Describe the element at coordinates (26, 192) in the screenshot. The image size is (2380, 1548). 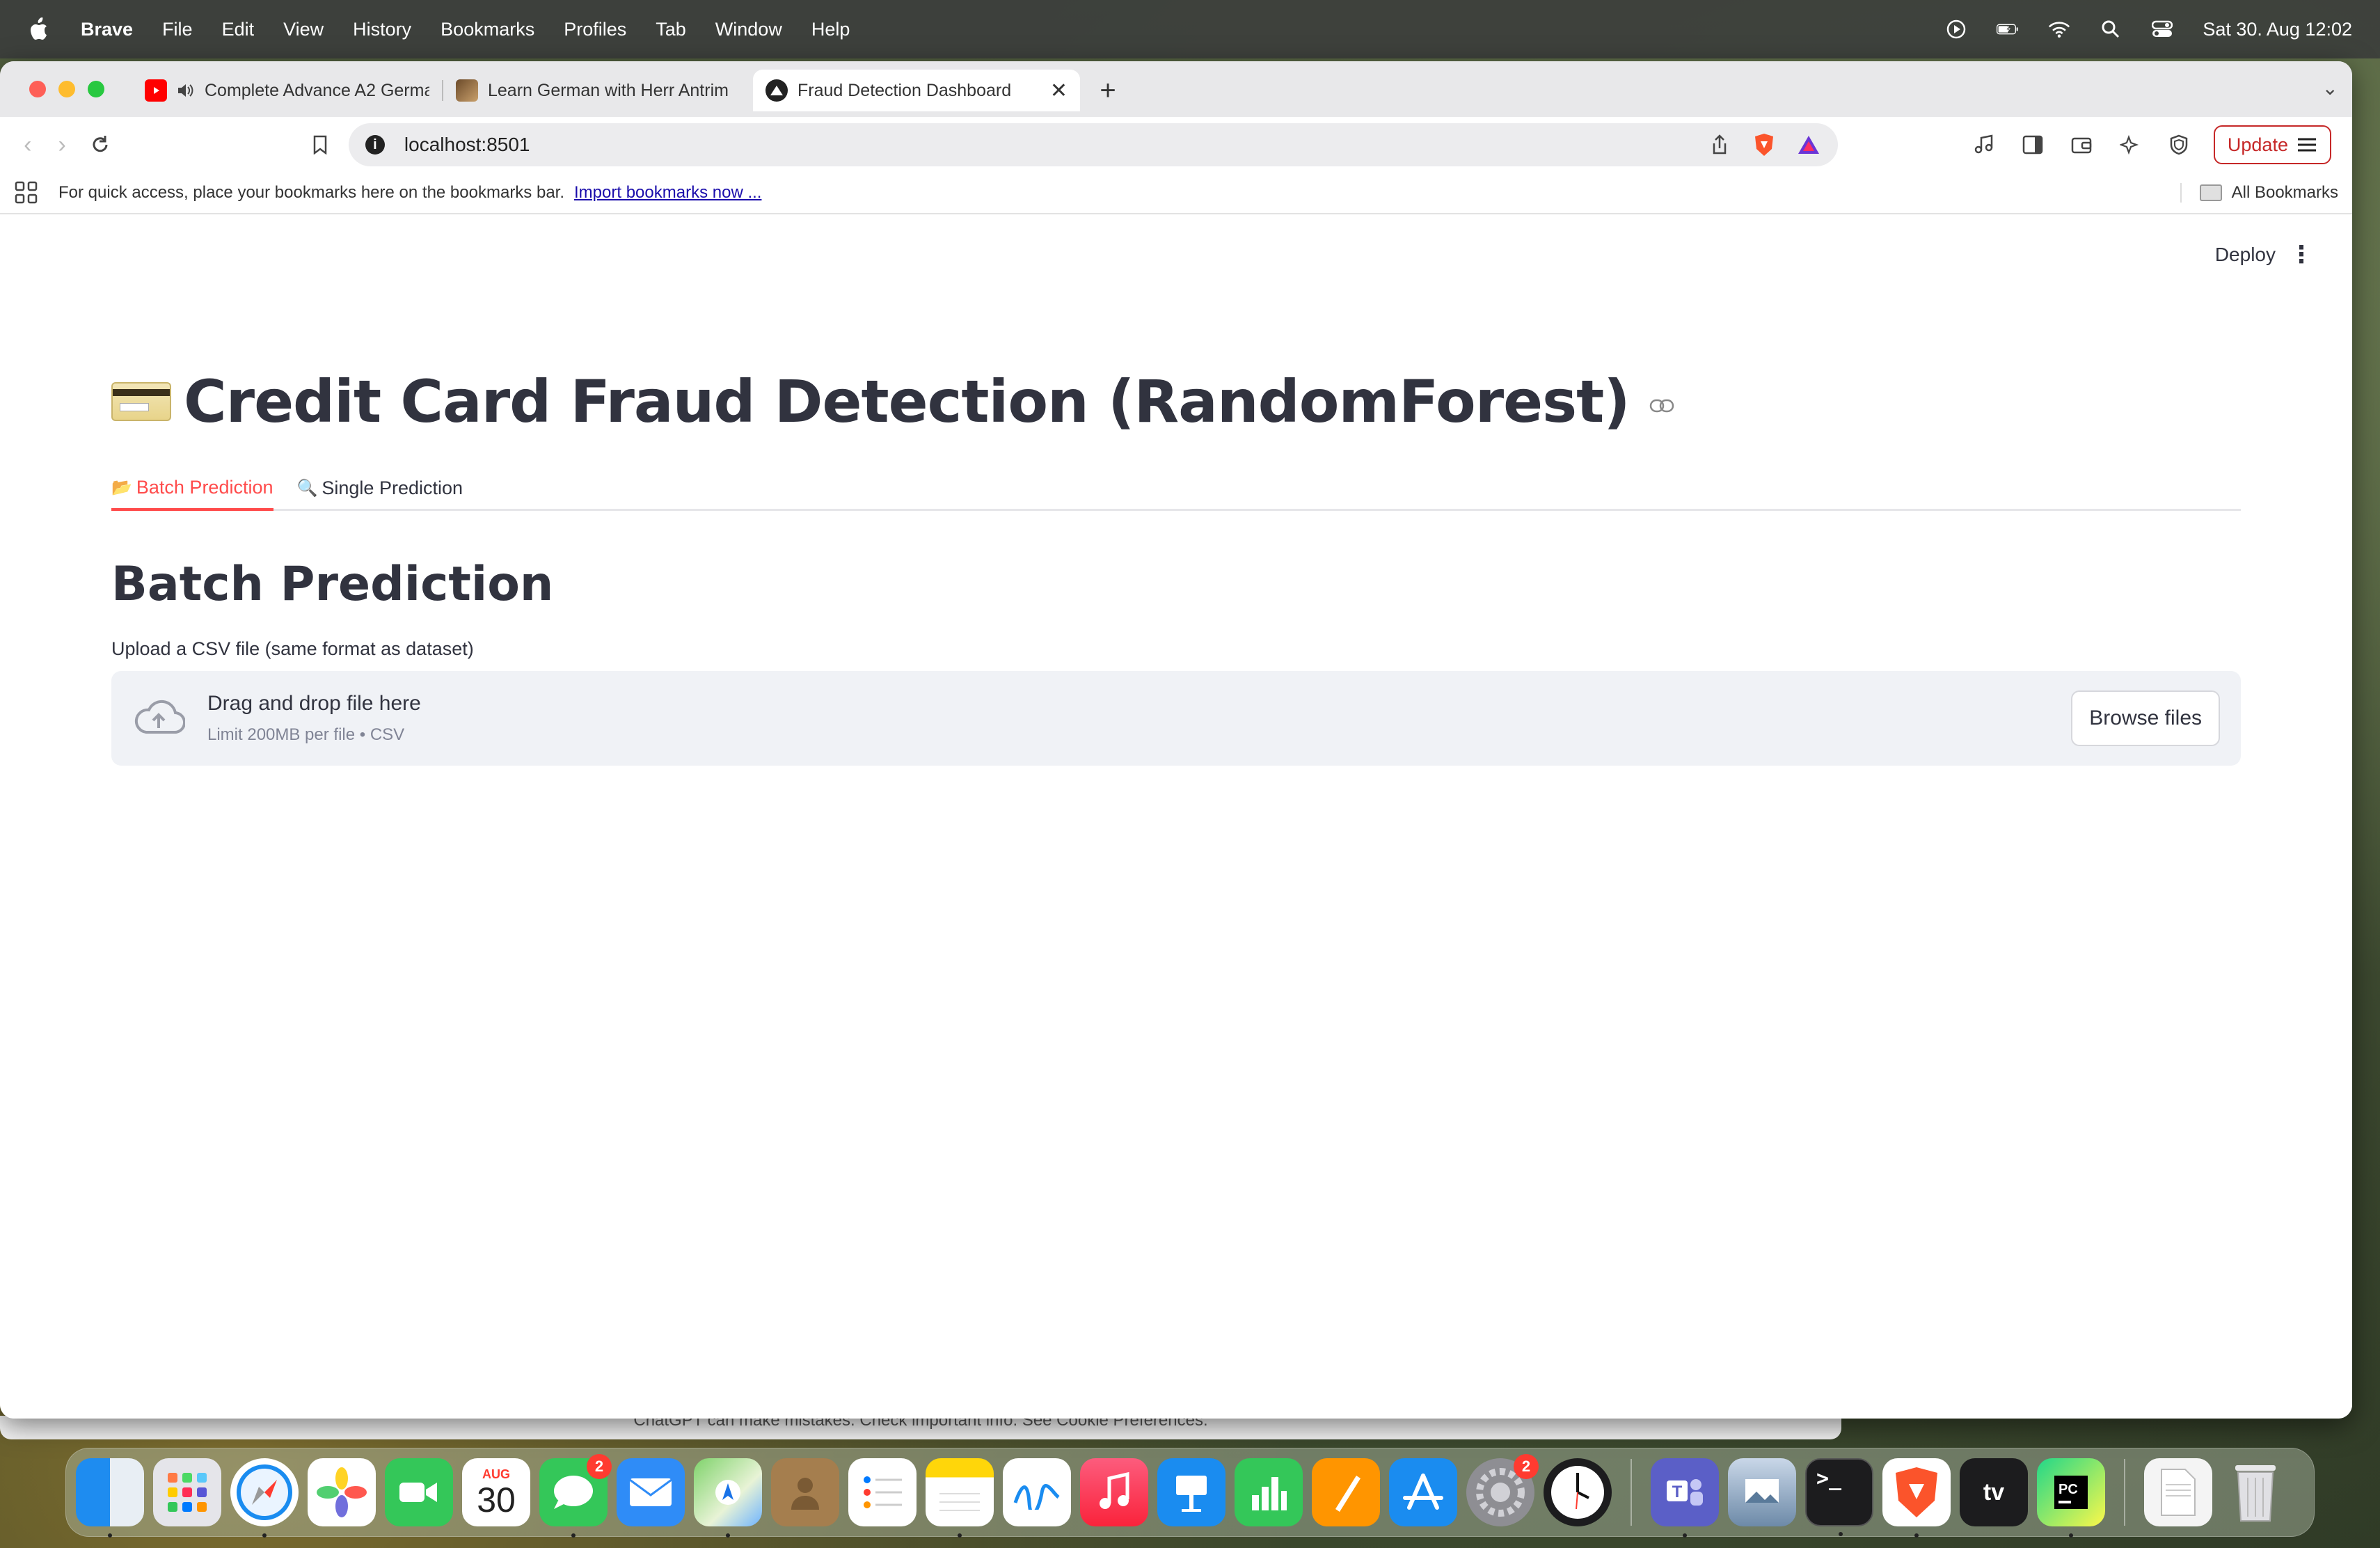
I see `apps-grid-icon` at that location.